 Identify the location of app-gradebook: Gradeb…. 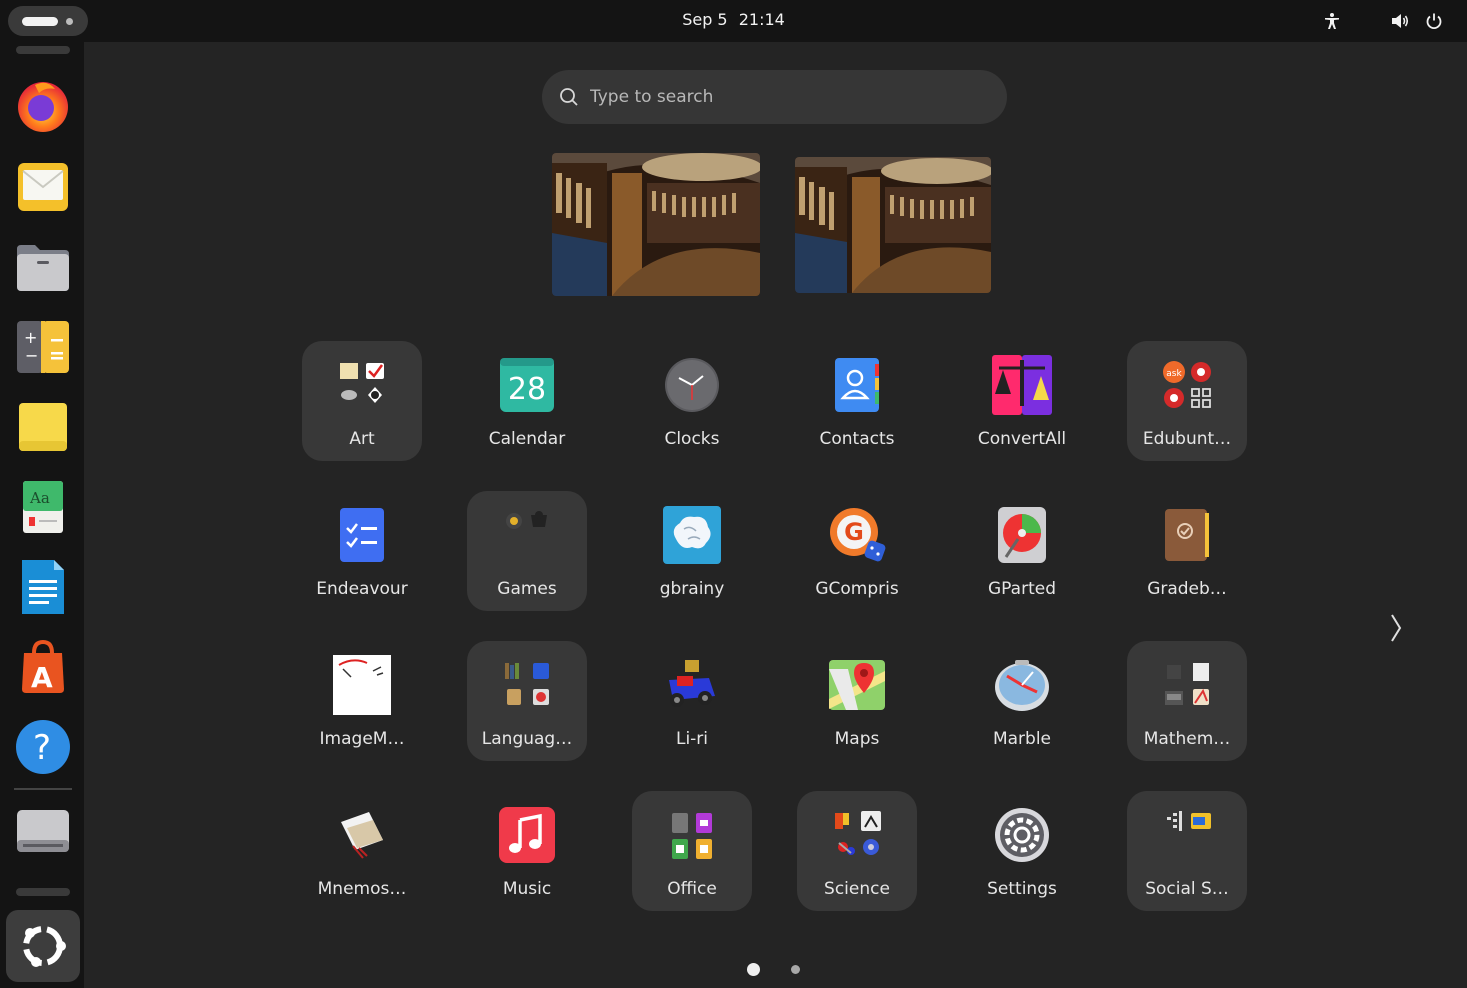
(1187, 551).